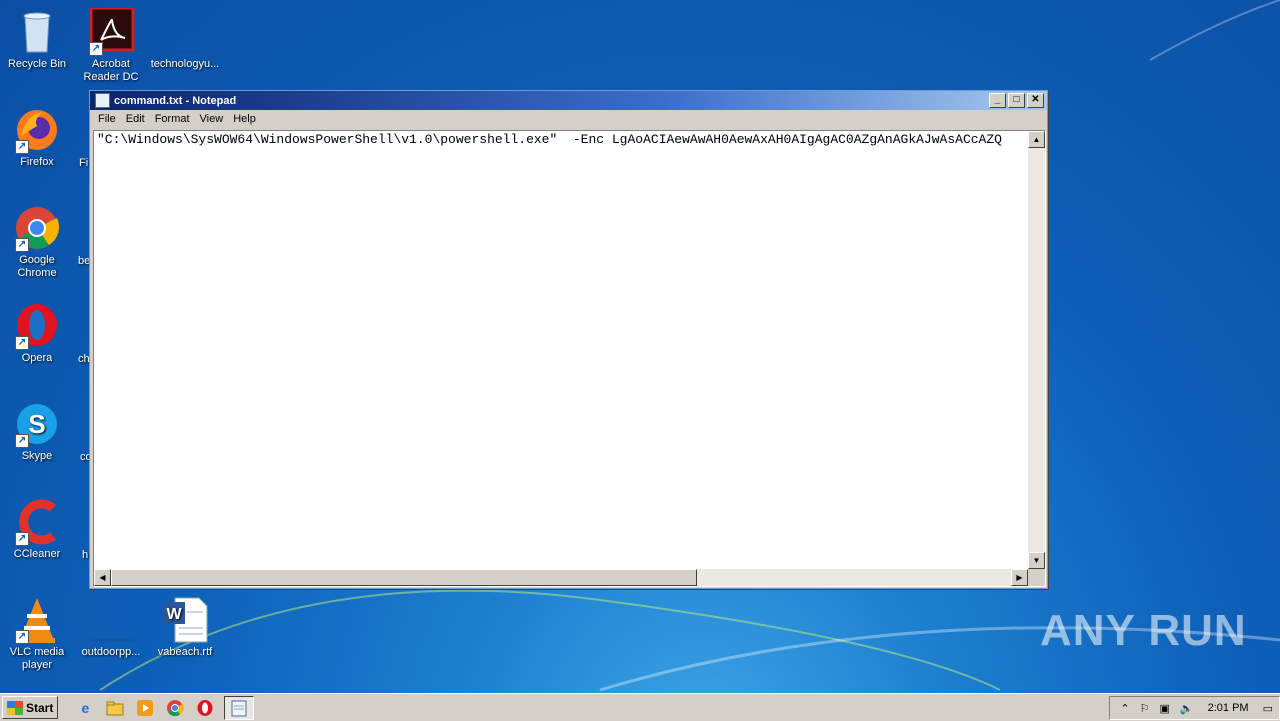 This screenshot has height=721, width=1280. Describe the element at coordinates (135, 119) in the screenshot. I see `menu-edit: Edit` at that location.